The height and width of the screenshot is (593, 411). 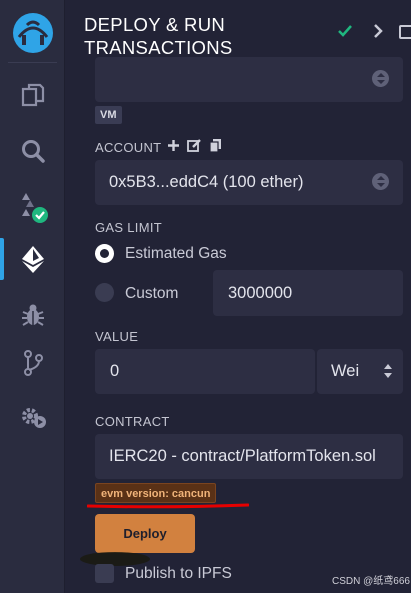 I want to click on debugger-icon, so click(x=32, y=315).